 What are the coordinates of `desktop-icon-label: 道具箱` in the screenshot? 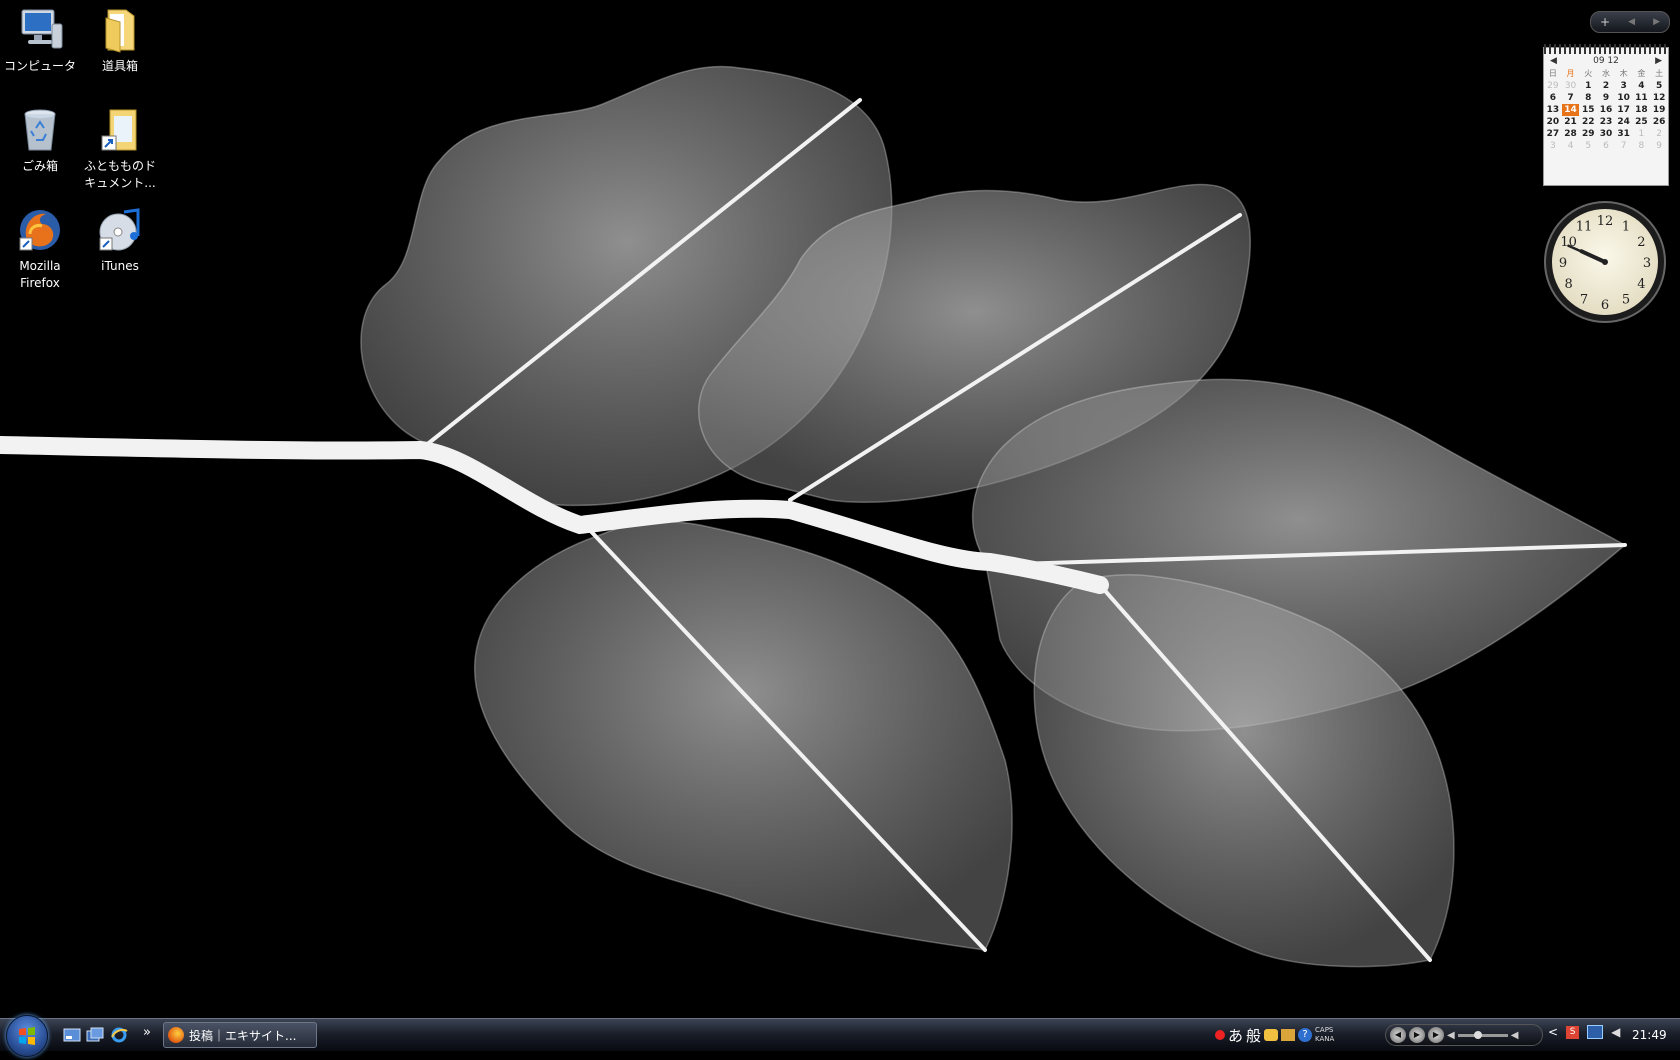 It's located at (119, 66).